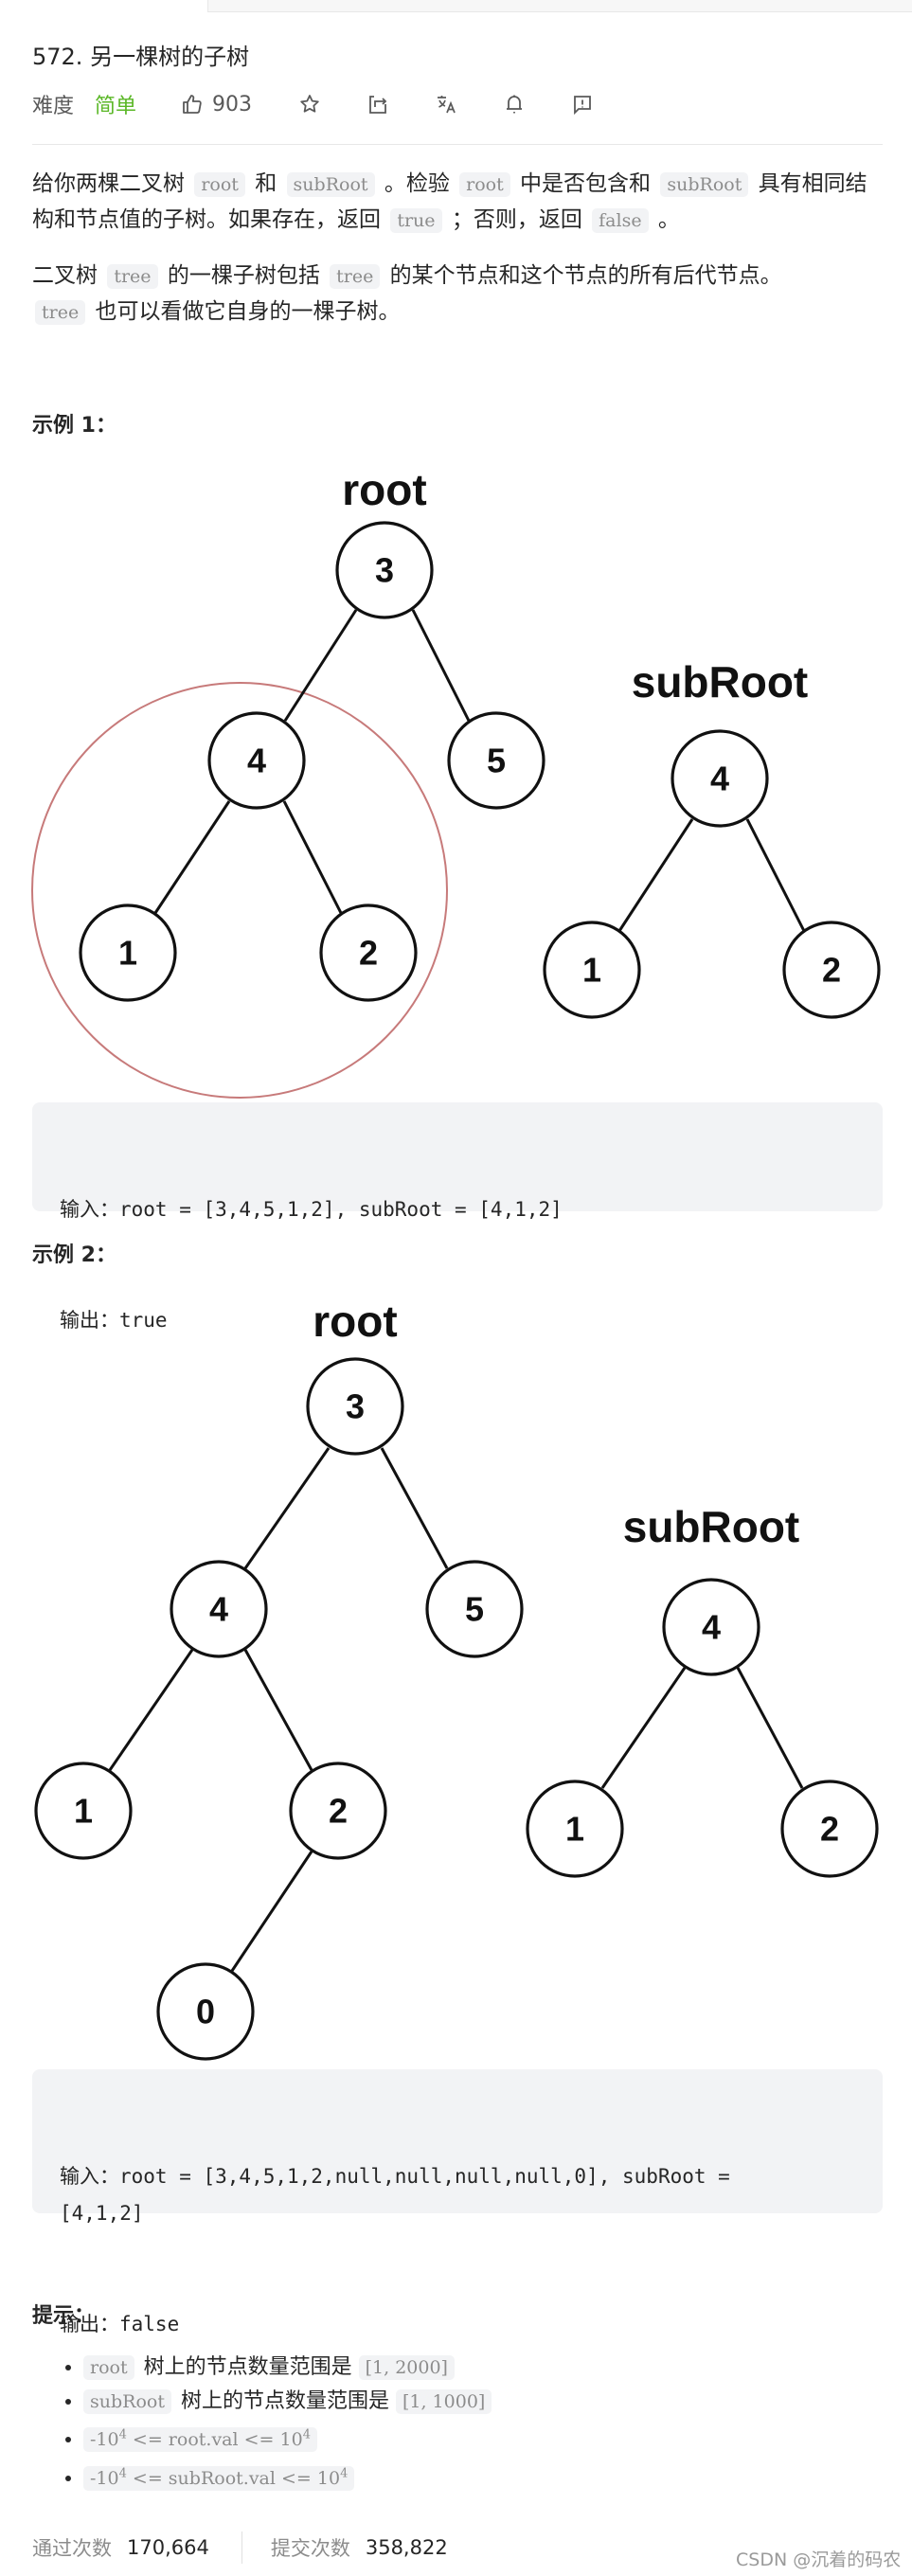 The height and width of the screenshot is (2576, 912). I want to click on hints-title: 提示：, so click(64, 2316).